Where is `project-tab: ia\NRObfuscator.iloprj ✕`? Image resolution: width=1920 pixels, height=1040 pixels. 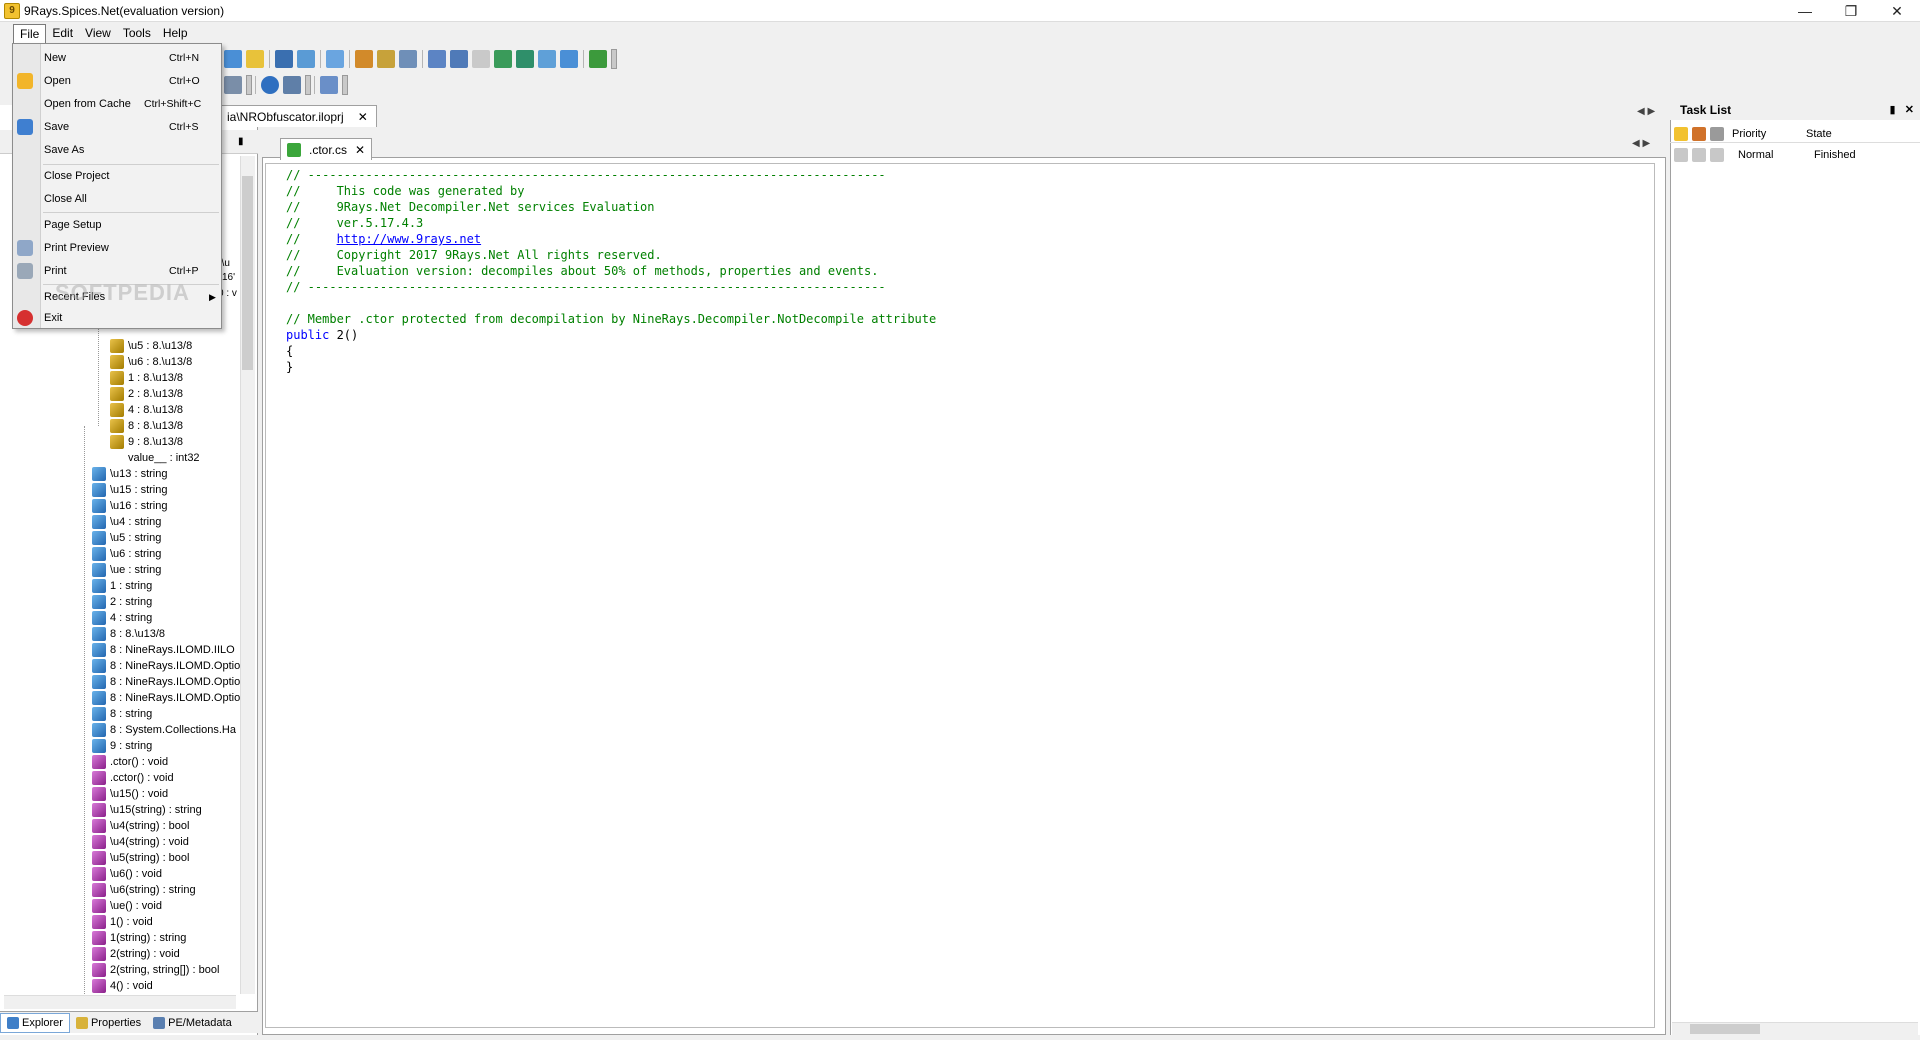
project-tab: ia\NRObfuscator.iloprj ✕ is located at coordinates (297, 116).